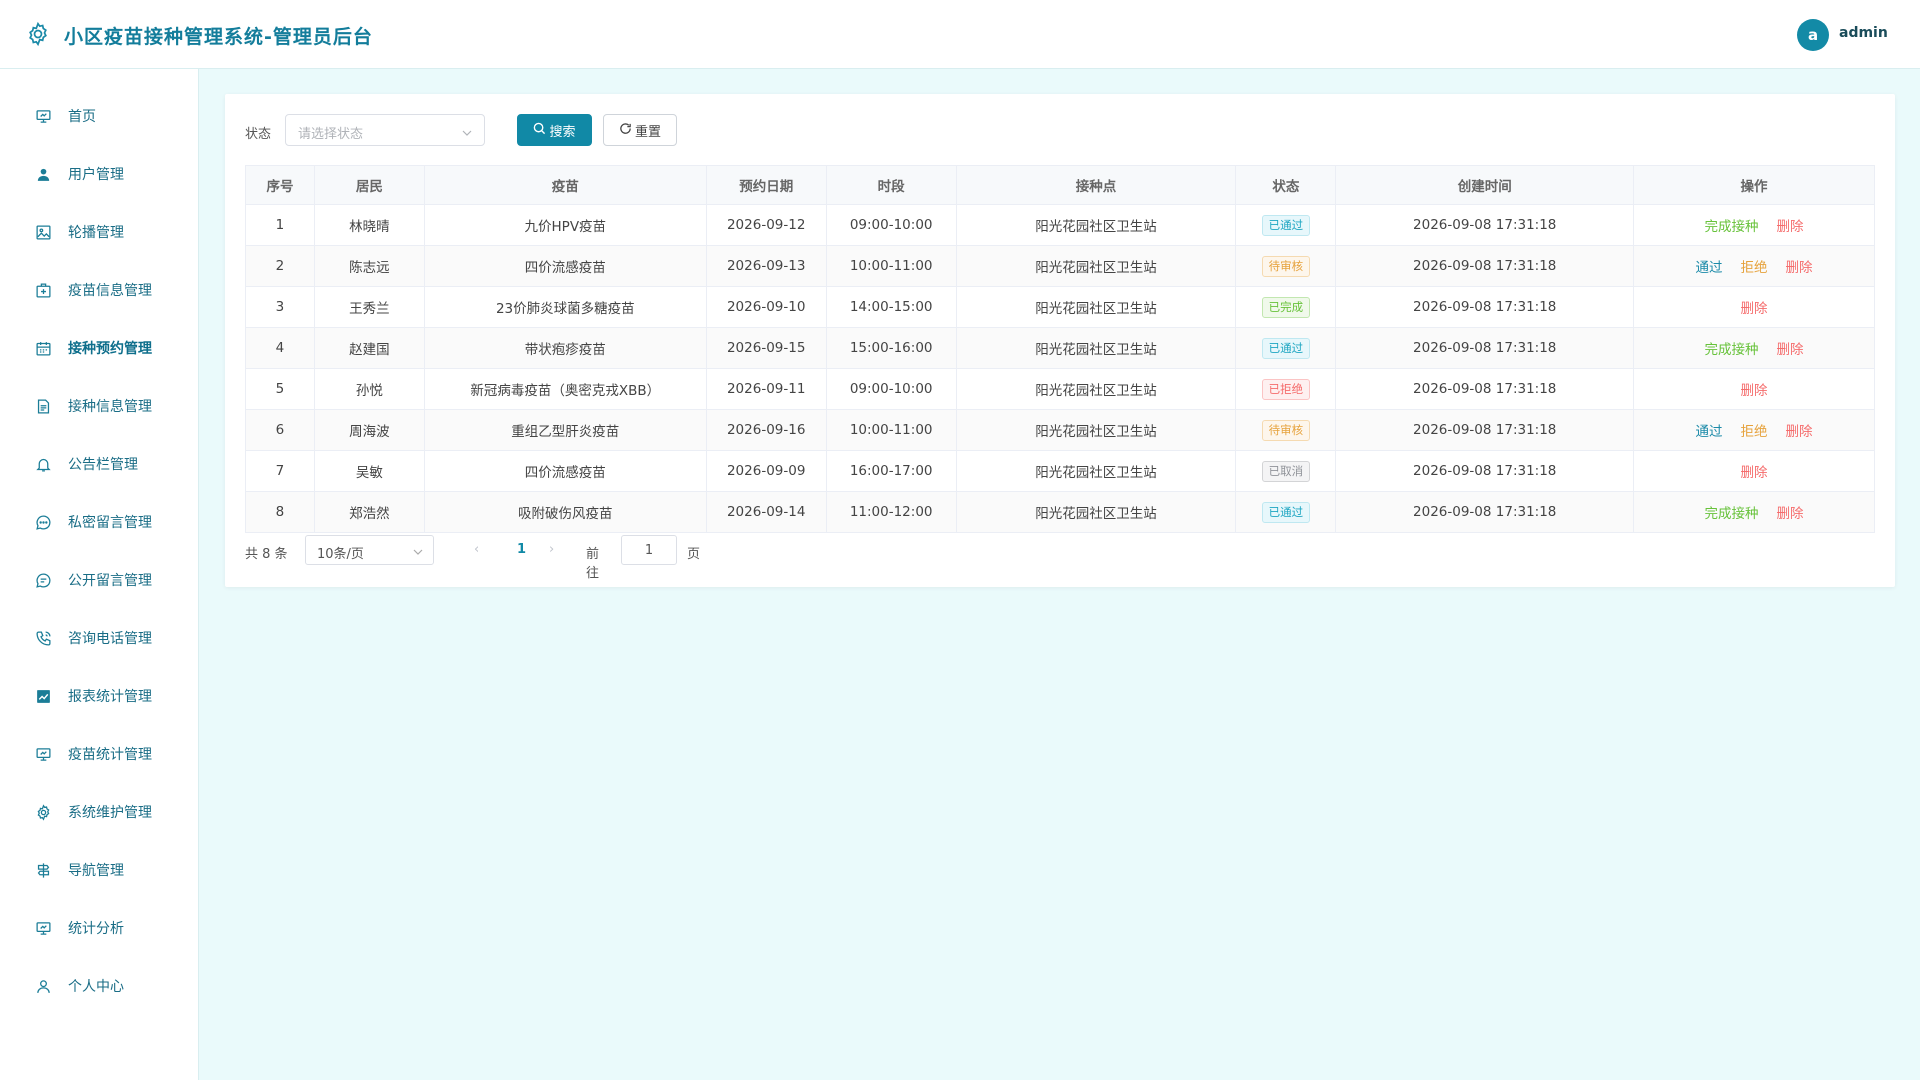 This screenshot has height=1080, width=1920. Describe the element at coordinates (476, 549) in the screenshot. I see `prev-page-icon: ‹` at that location.